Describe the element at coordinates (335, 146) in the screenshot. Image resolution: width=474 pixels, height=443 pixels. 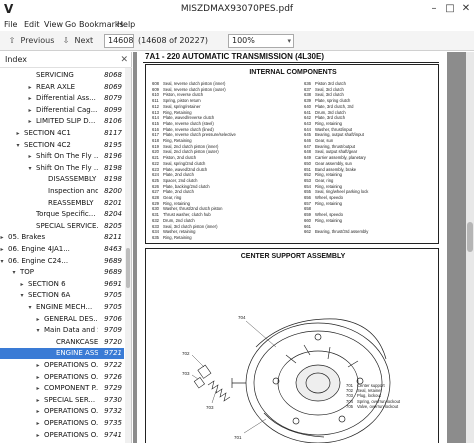
I see `component-text: Bearing, thrust/output` at that location.